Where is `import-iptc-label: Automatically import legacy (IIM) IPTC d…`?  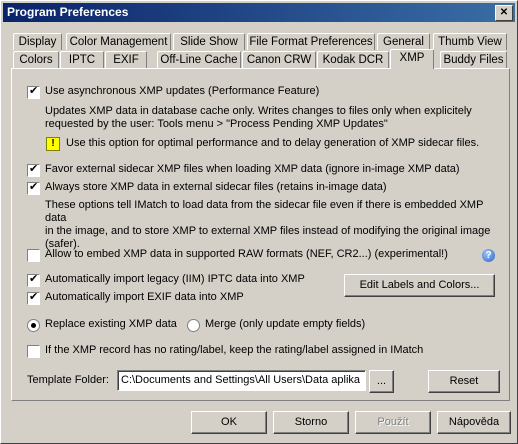 import-iptc-label: Automatically import legacy (IIM) IPTC d… is located at coordinates (175, 279).